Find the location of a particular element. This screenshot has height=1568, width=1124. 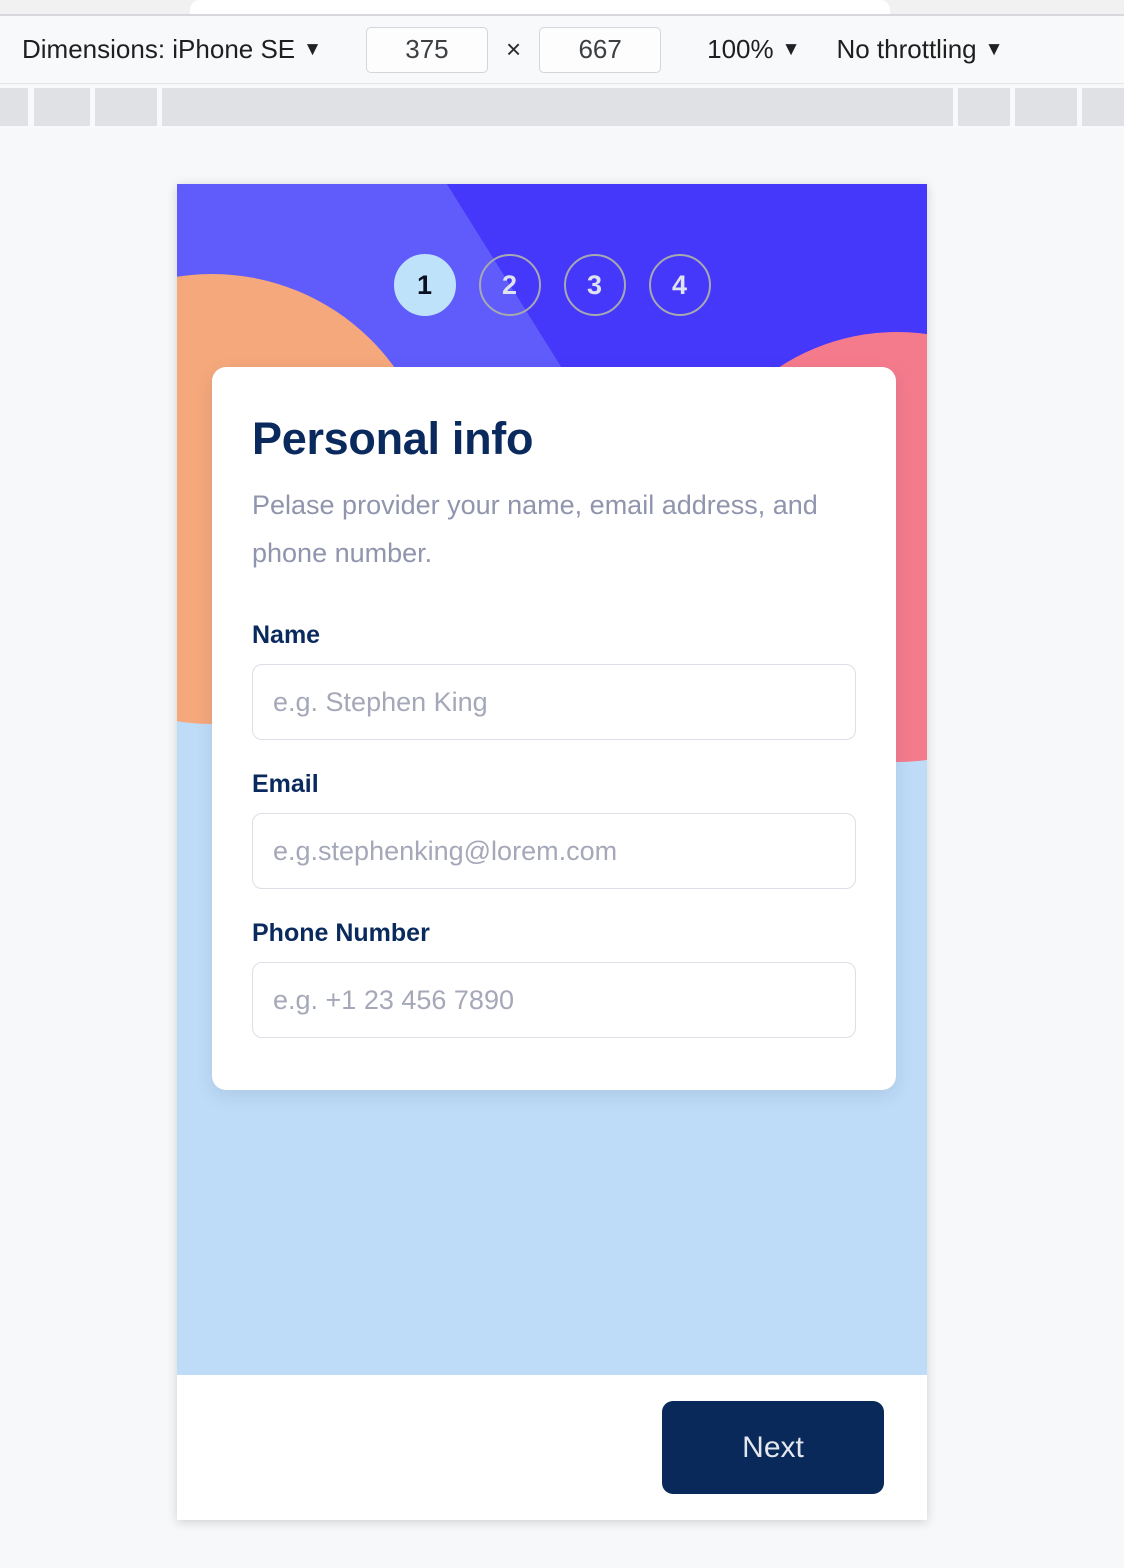

viewport-ruler is located at coordinates (562, 107).